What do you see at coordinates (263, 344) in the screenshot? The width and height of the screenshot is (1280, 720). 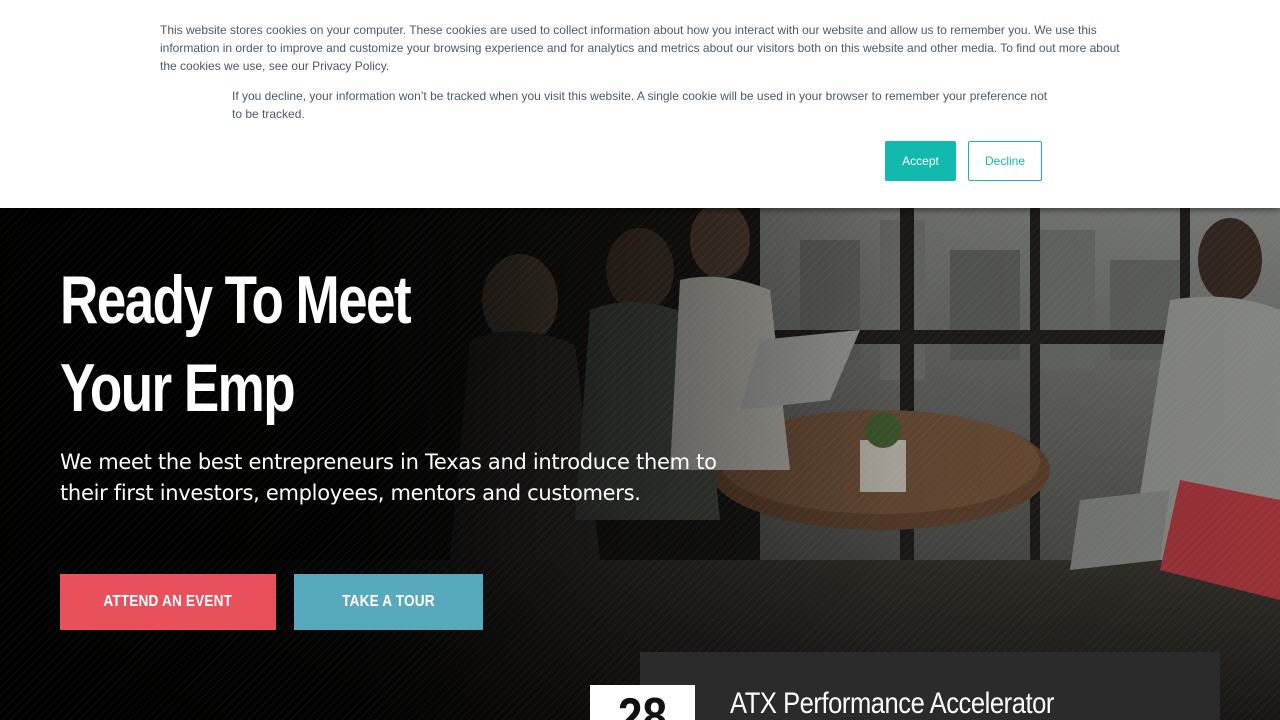 I see `hero-title: Ready To Meet Your Emp` at bounding box center [263, 344].